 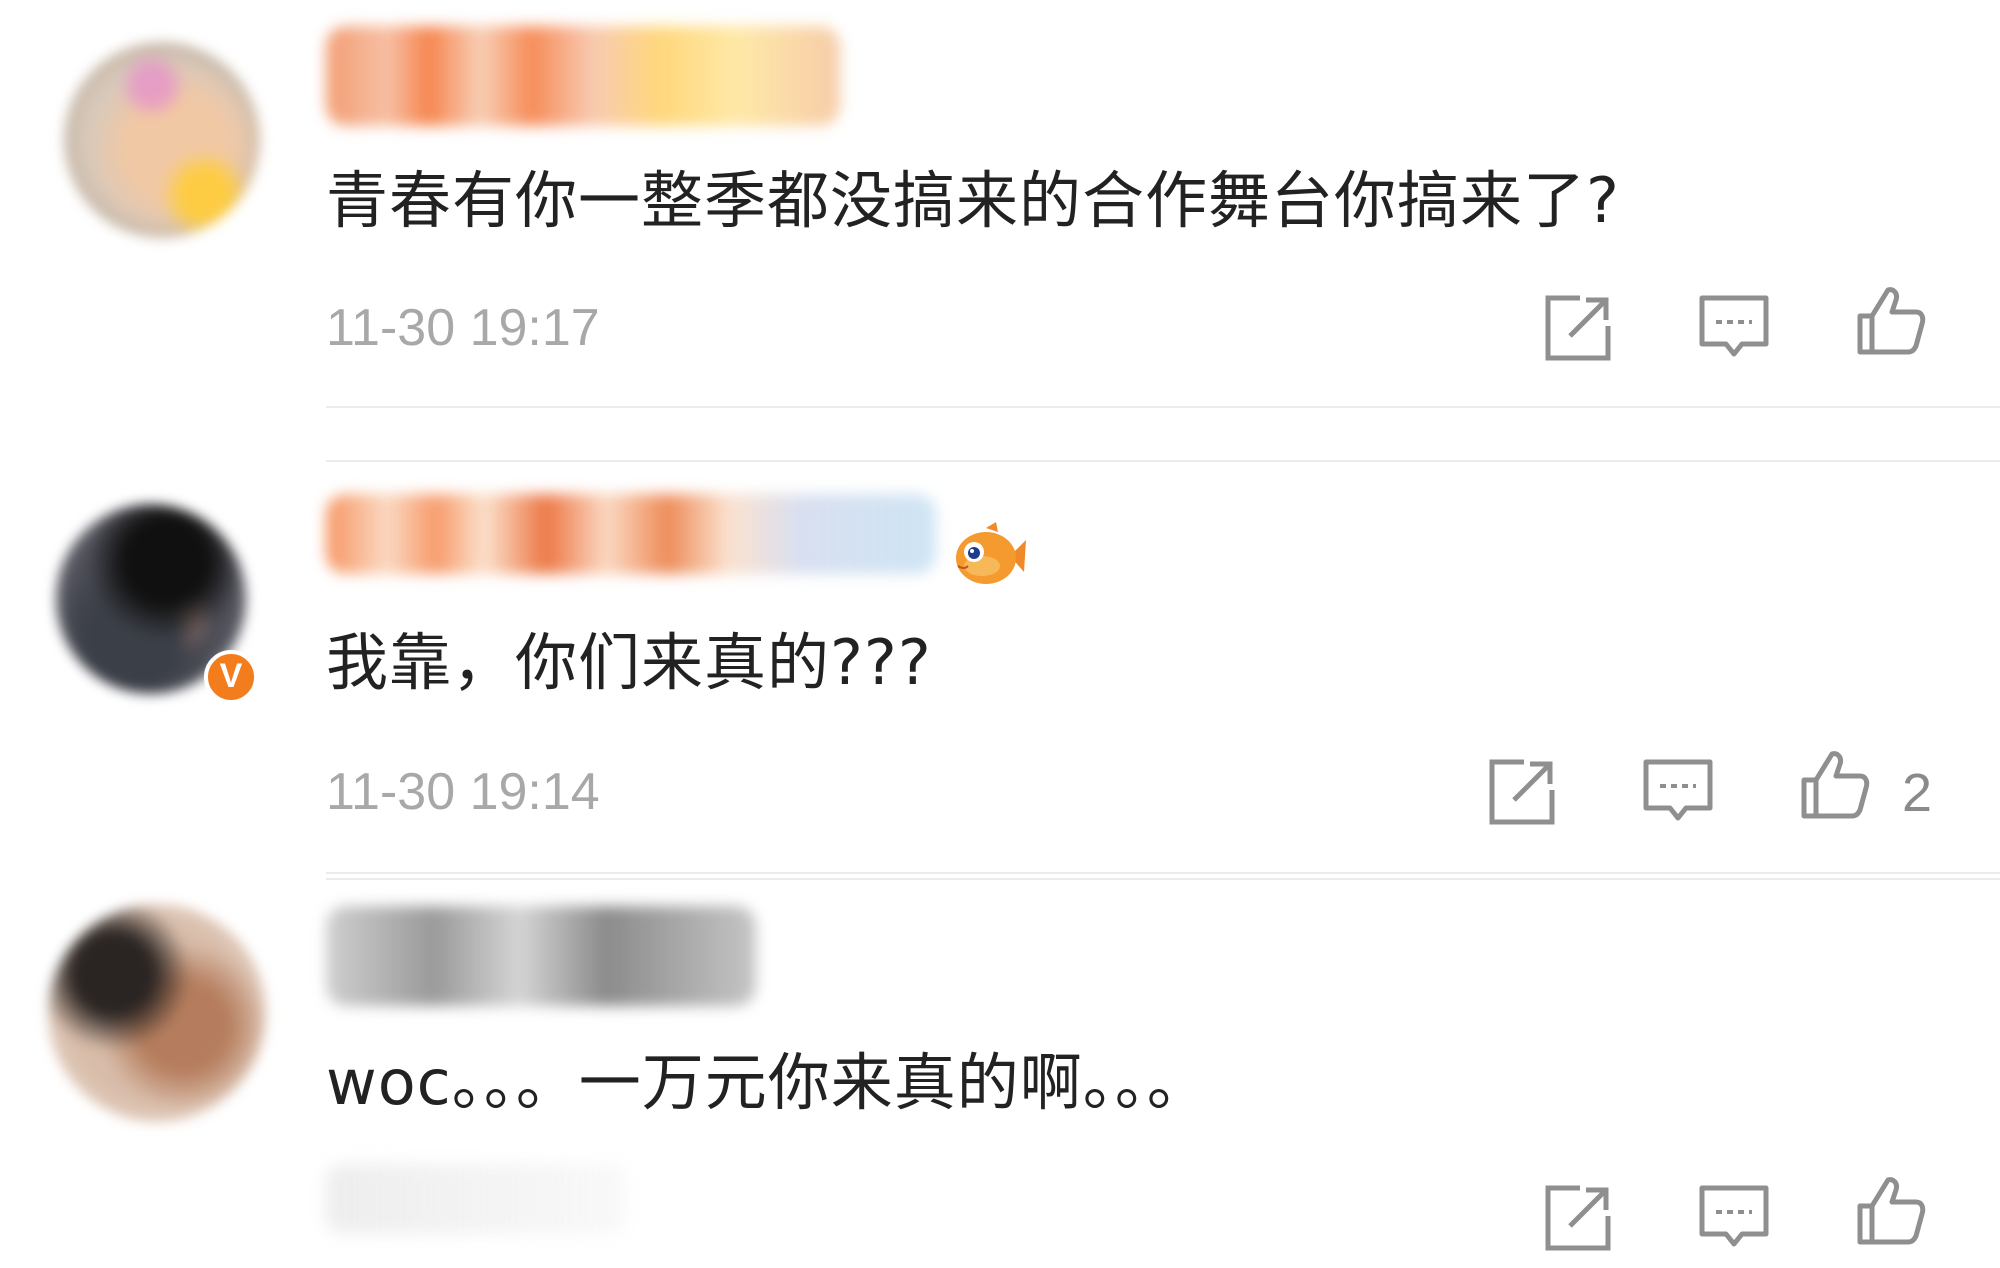 I want to click on verified-badge: V, so click(x=231, y=677).